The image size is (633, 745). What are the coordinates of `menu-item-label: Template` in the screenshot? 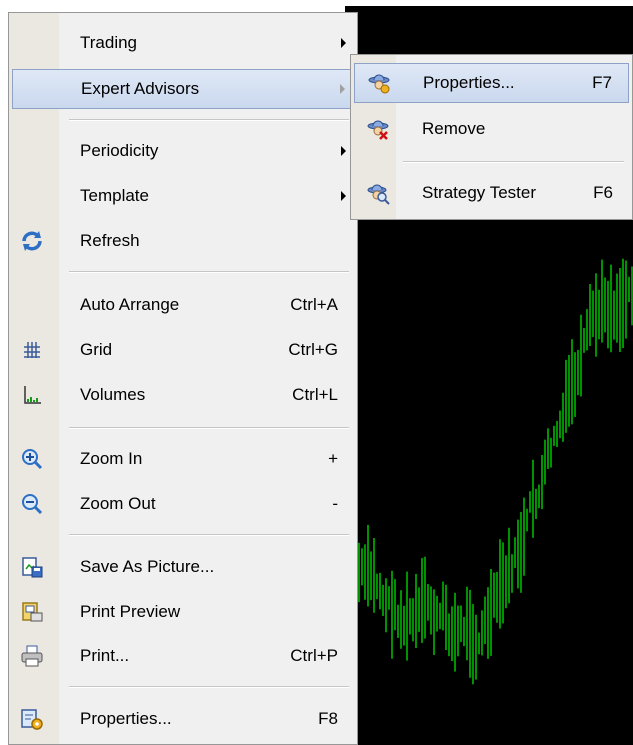 It's located at (114, 195).